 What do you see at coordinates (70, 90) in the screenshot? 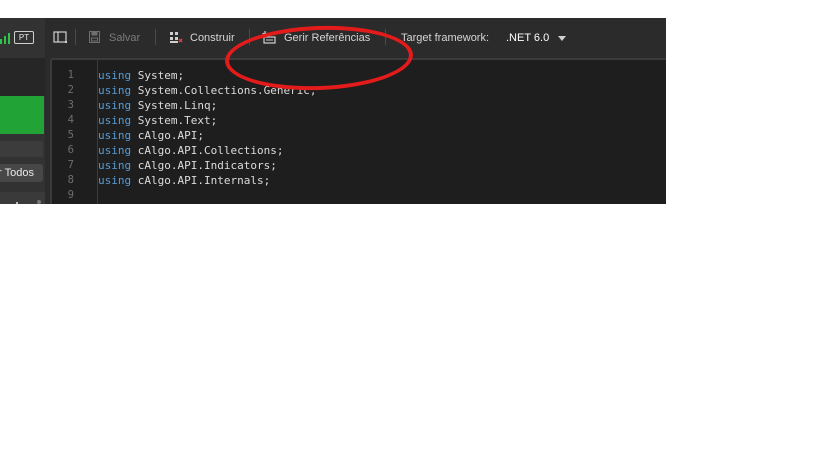
I see `line-number: 2` at bounding box center [70, 90].